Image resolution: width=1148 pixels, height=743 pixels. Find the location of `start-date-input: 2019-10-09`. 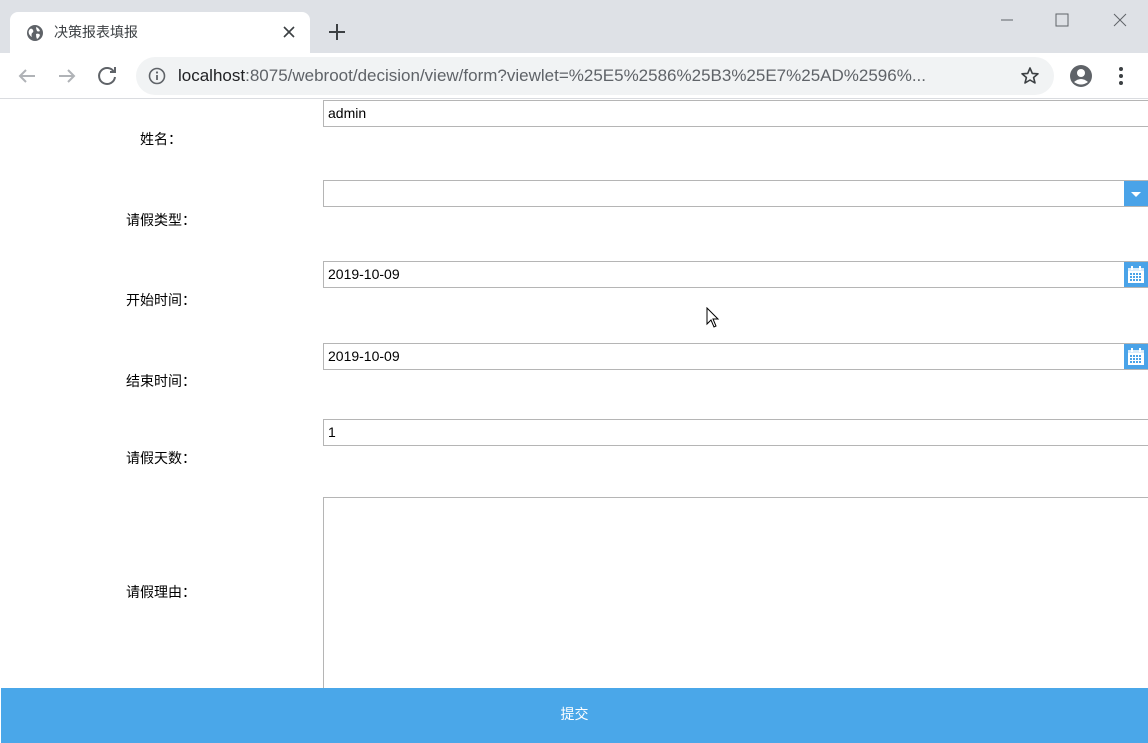

start-date-input: 2019-10-09 is located at coordinates (735, 274).